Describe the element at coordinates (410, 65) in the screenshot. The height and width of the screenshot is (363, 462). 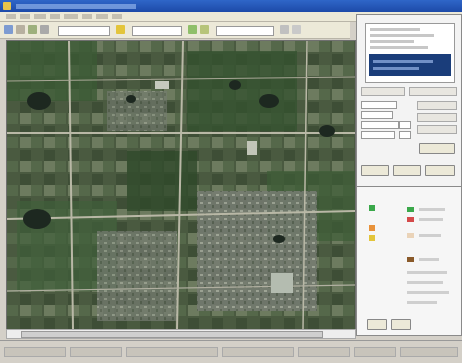
I see `selected-list-item` at that location.